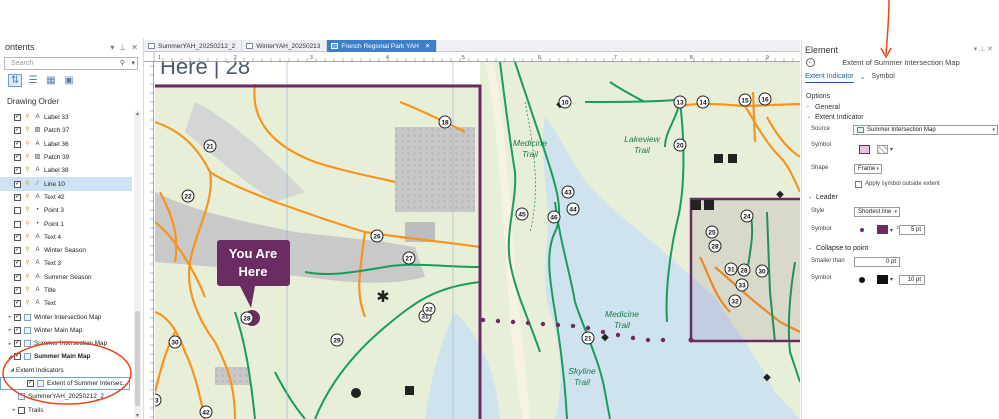 The image size is (999, 419). I want to click on leader-section-toggle: ⌄ Leader, so click(823, 197).